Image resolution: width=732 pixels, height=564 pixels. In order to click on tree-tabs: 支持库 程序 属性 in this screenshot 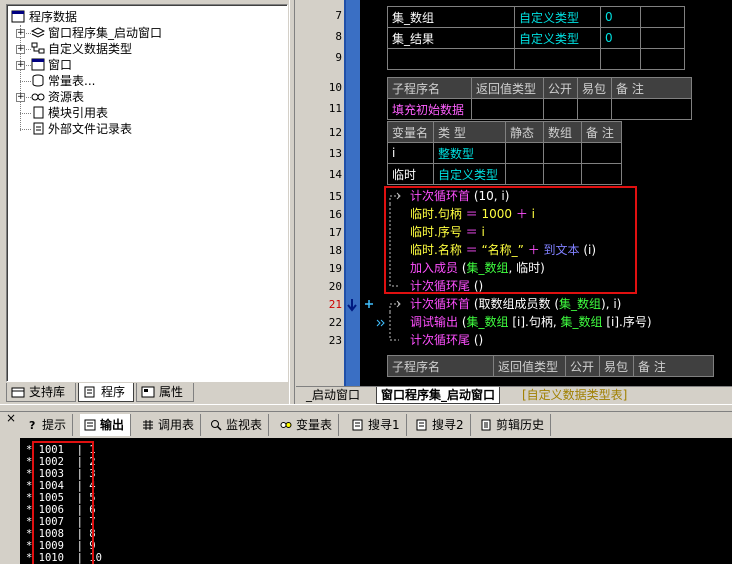, I will do `click(147, 393)`.